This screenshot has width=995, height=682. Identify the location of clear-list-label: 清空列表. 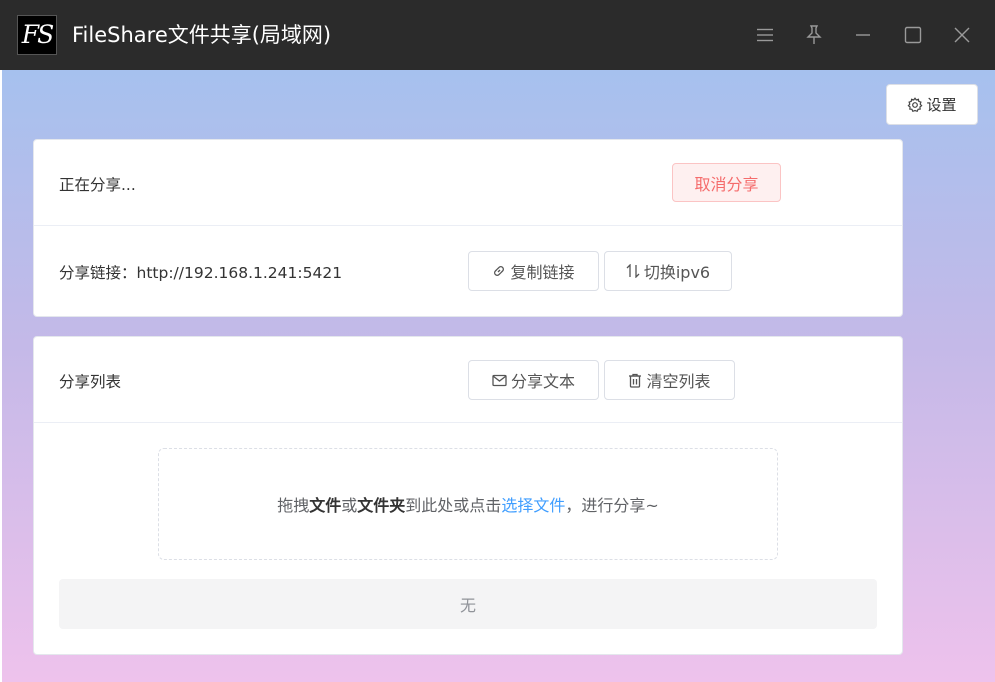
(678, 381).